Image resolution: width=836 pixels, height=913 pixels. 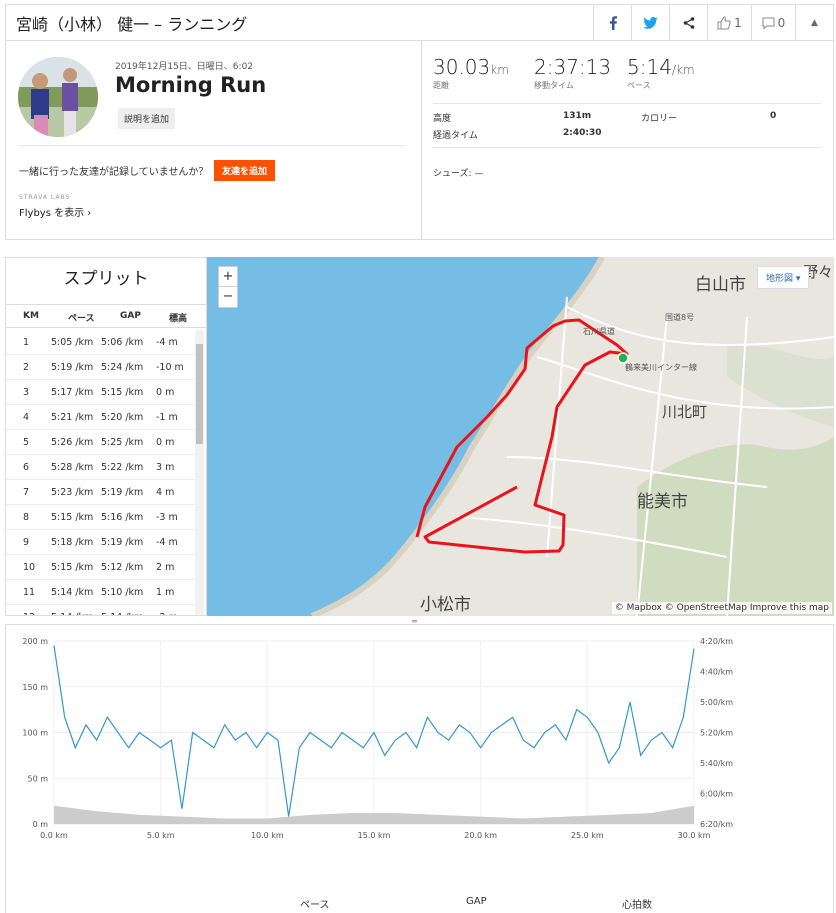 What do you see at coordinates (122, 342) in the screenshot?
I see `split-gap: 5:06 /km` at bounding box center [122, 342].